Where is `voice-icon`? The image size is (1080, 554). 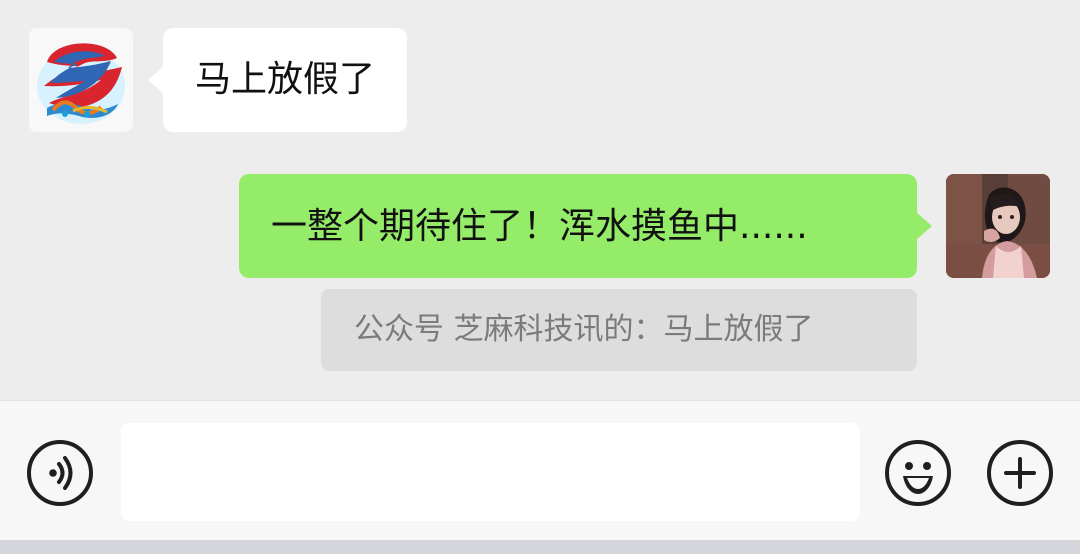
voice-icon is located at coordinates (60, 473).